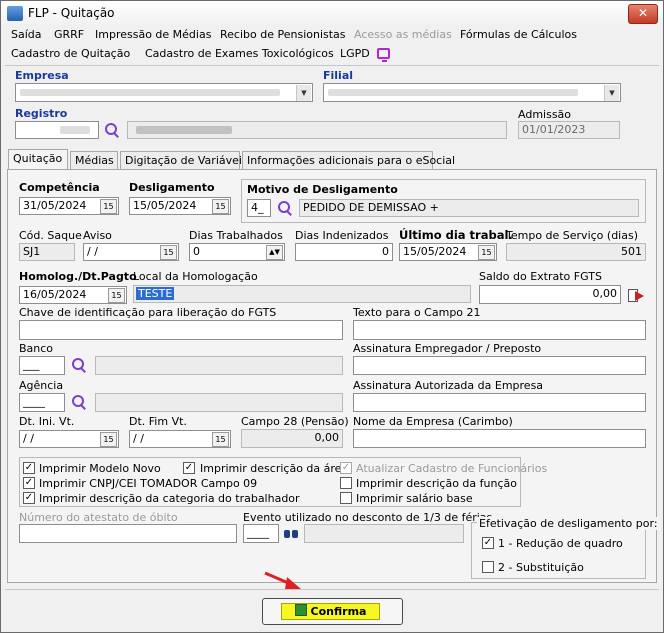 The image size is (664, 633). Describe the element at coordinates (499, 438) in the screenshot. I see `nome-empresa-input` at that location.